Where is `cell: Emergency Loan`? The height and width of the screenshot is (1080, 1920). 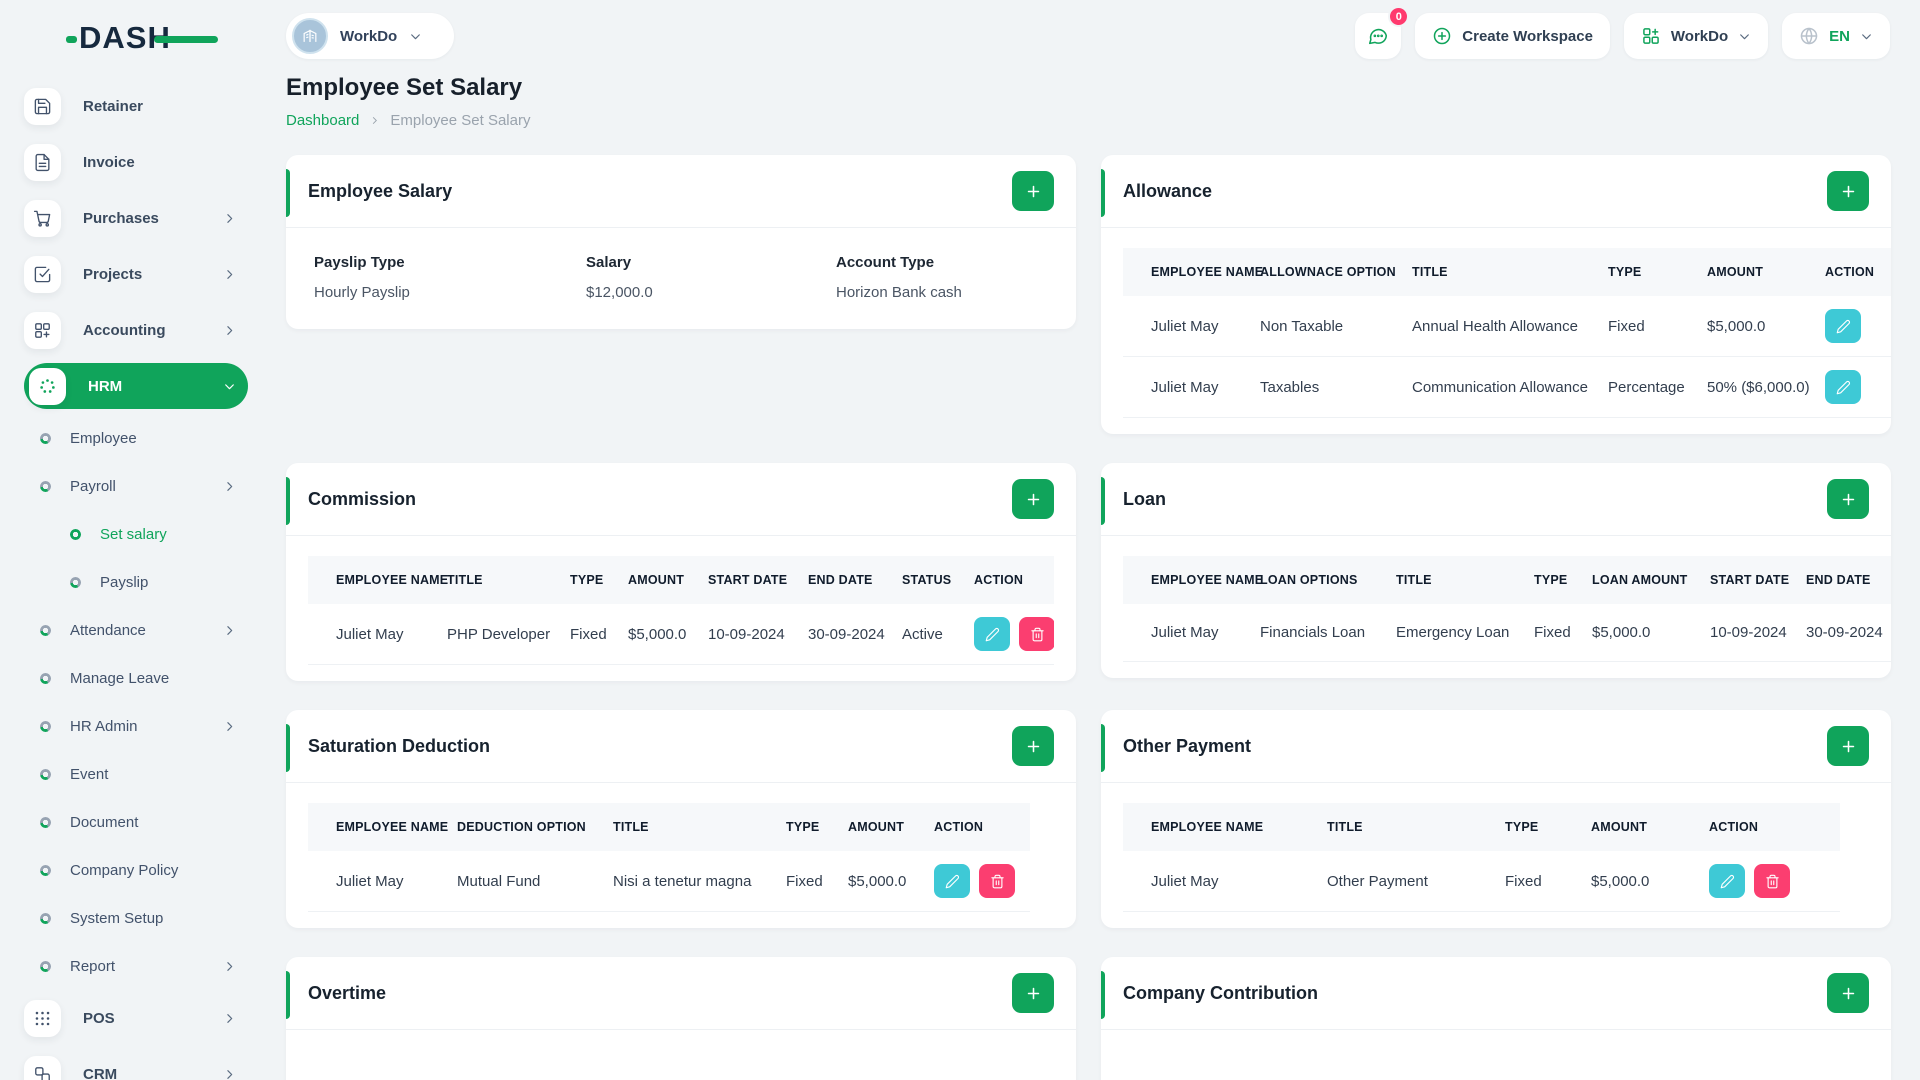 cell: Emergency Loan is located at coordinates (1451, 633).